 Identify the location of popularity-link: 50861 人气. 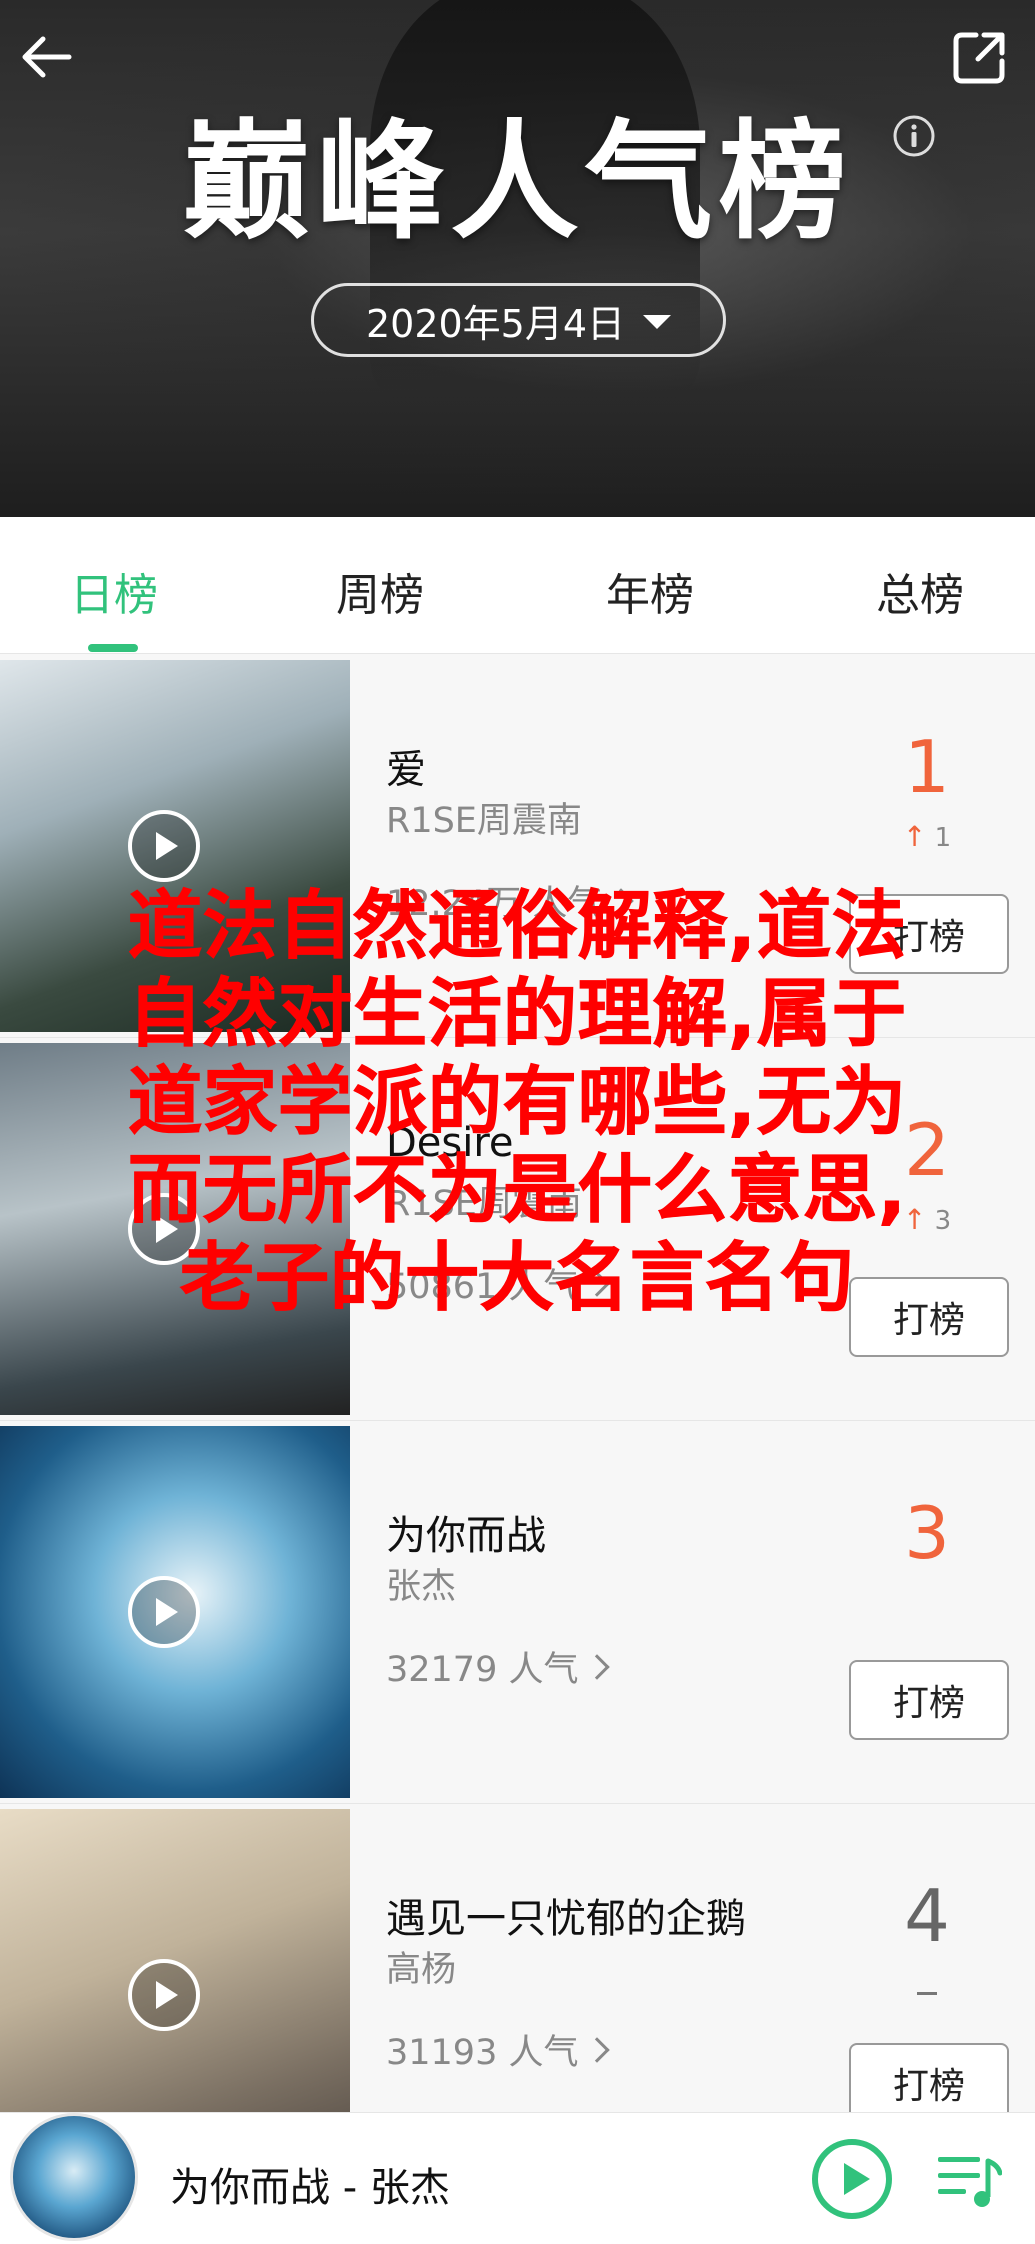
(498, 1283).